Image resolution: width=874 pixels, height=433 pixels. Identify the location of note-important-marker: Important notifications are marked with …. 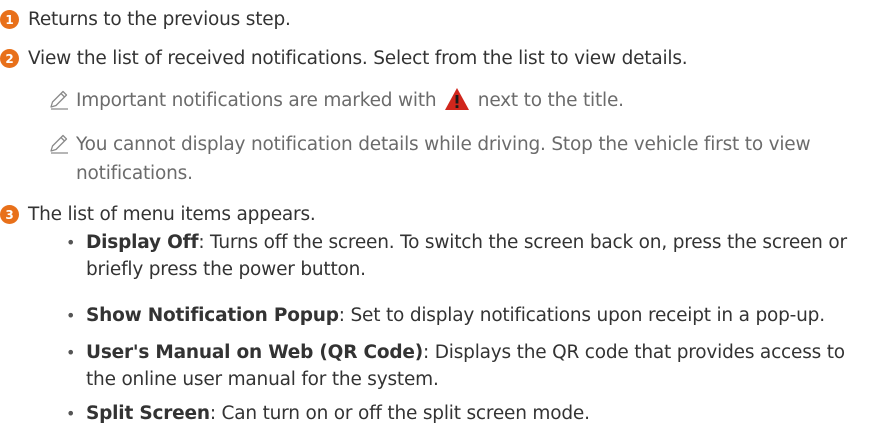
(457, 100).